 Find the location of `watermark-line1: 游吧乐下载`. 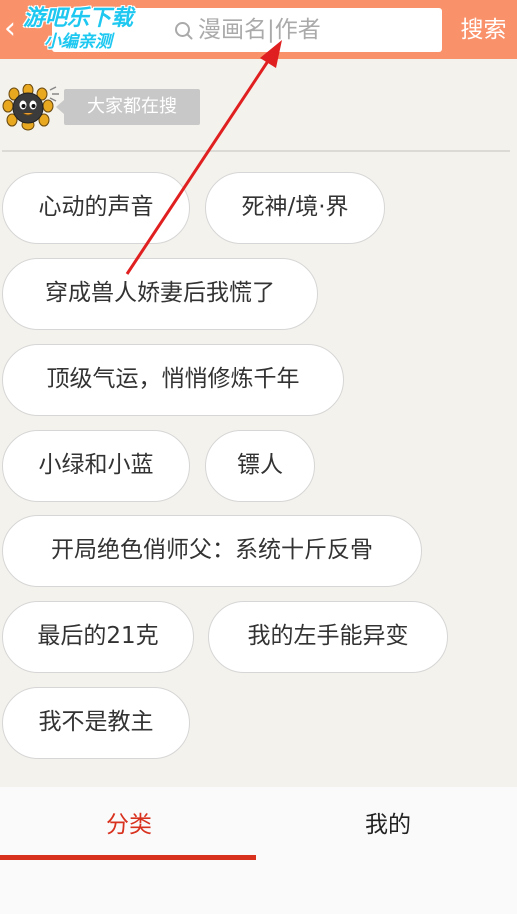

watermark-line1: 游吧乐下载 is located at coordinates (77, 18).